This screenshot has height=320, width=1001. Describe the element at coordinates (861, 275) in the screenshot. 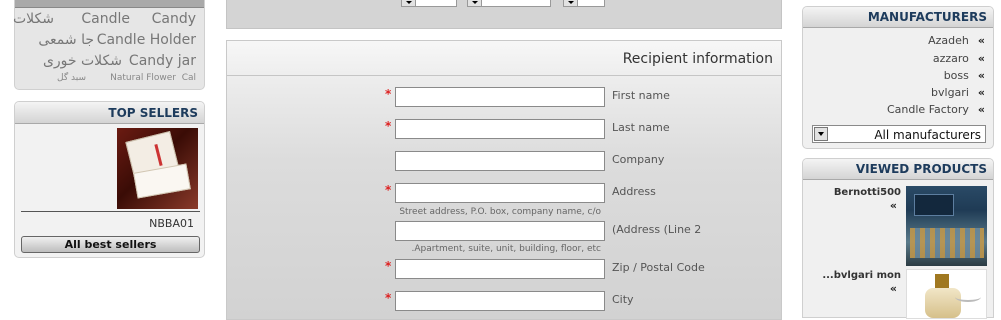

I see `viewed-product-link: ...bvlgari mon` at that location.